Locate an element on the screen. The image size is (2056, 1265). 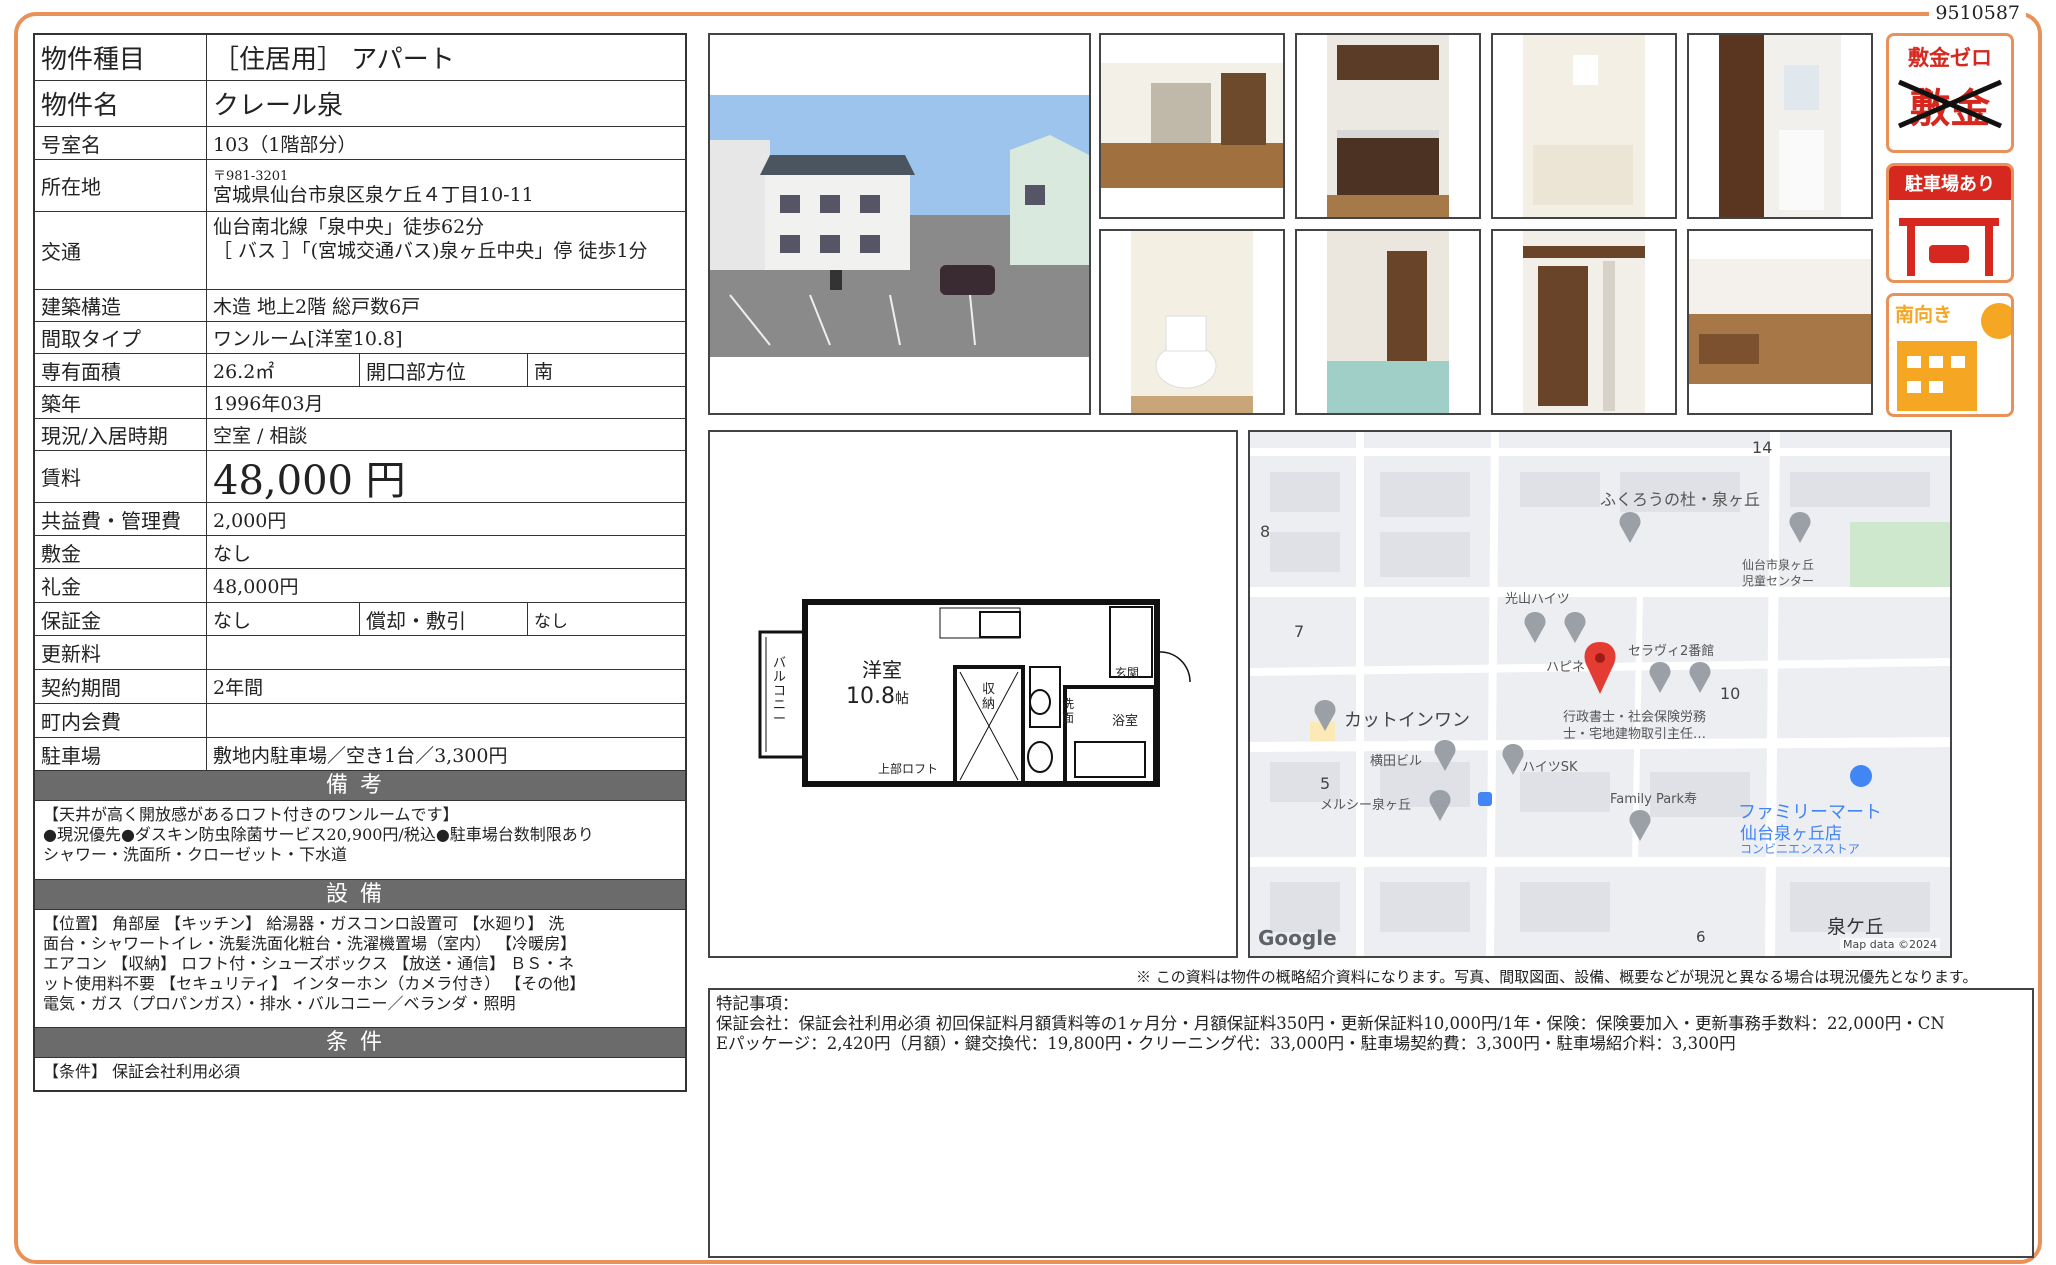
address-cell: 〒981-3201 宮城県仙台市泉区泉ケ丘４丁目10-11 is located at coordinates (446, 185).